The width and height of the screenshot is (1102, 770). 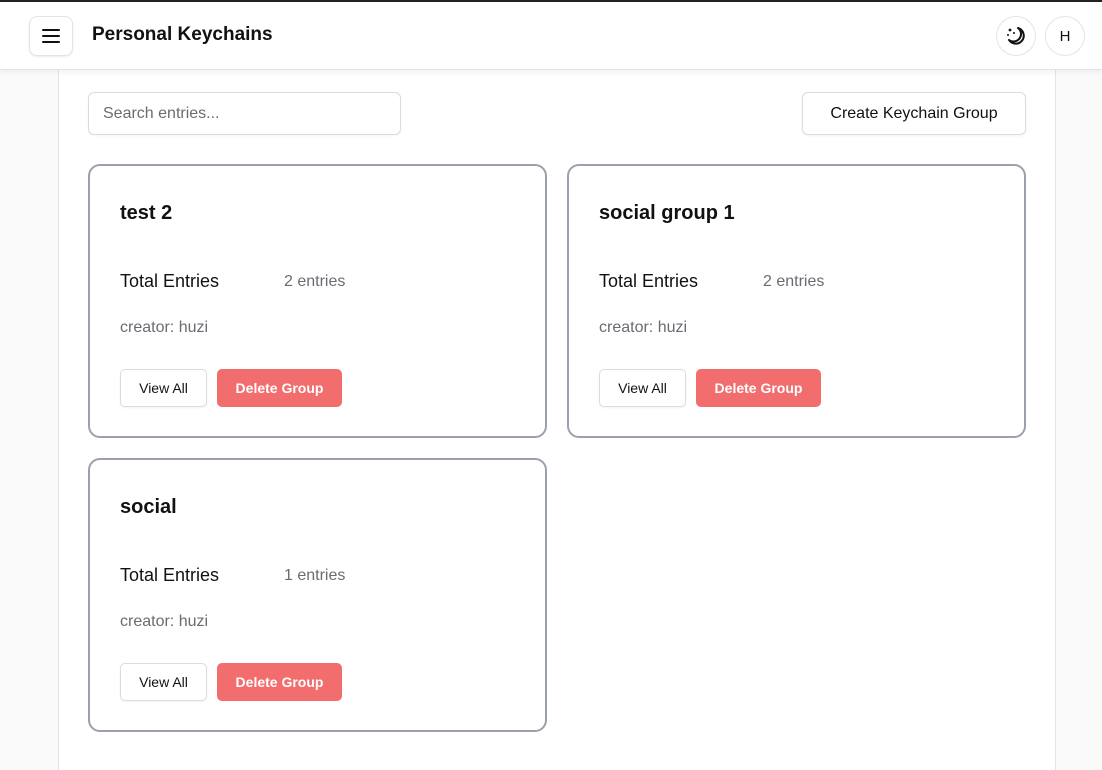 I want to click on menu-button, so click(x=51, y=36).